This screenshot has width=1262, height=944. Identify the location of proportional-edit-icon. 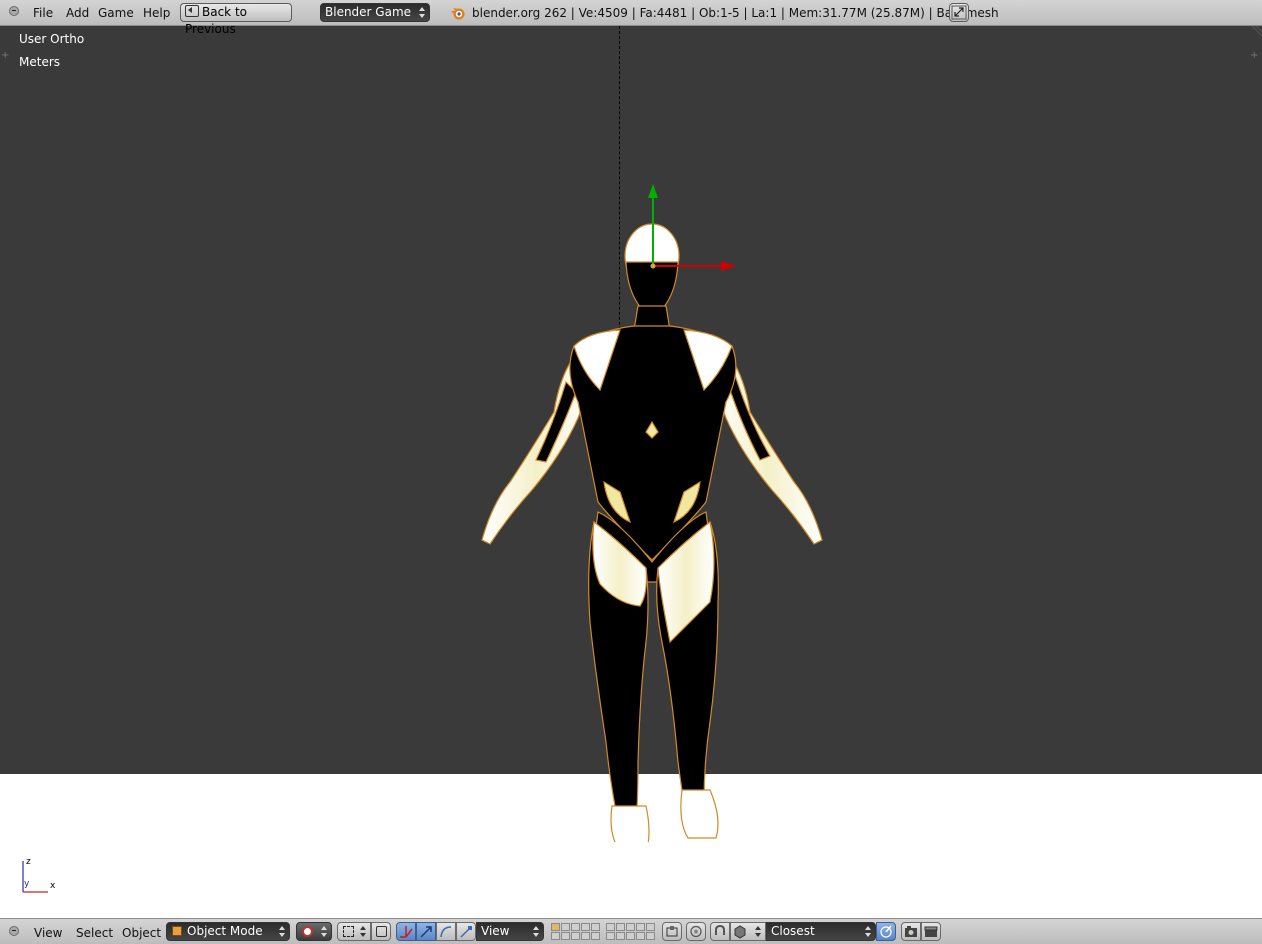
(696, 931).